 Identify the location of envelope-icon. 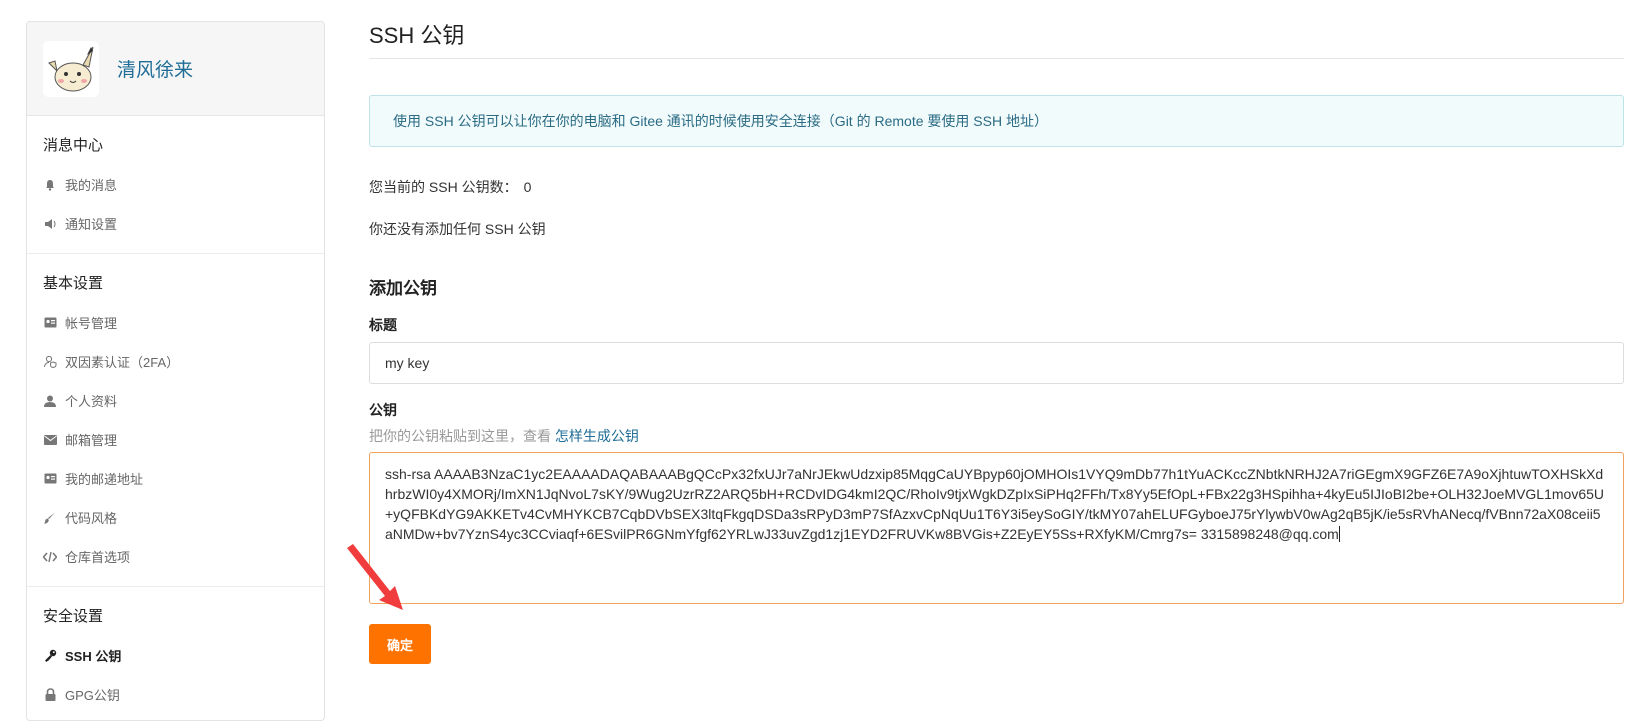
(50, 440).